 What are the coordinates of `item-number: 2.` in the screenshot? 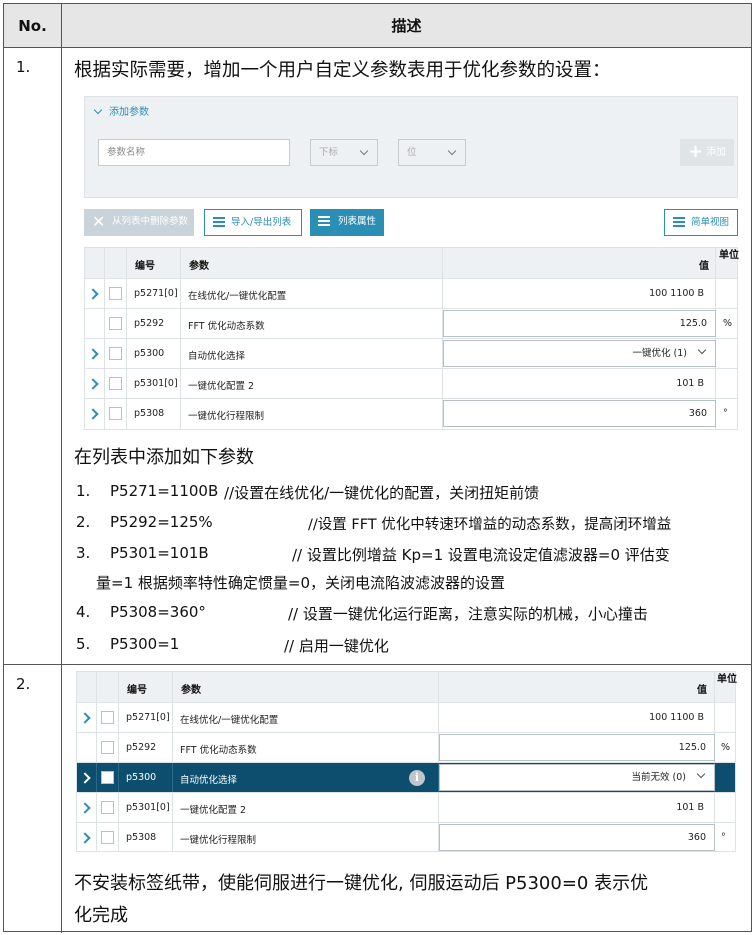 It's located at (83, 522).